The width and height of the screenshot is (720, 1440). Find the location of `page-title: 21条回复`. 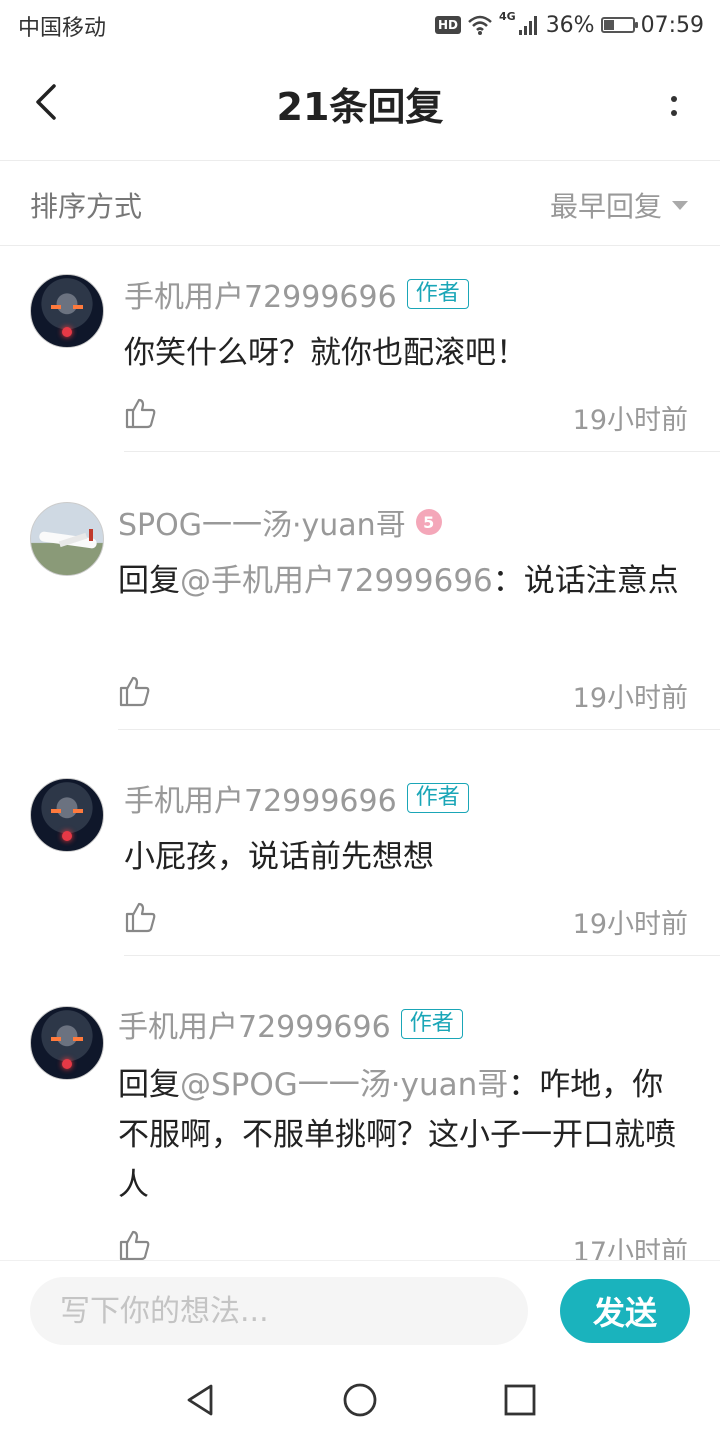

page-title: 21条回复 is located at coordinates (360, 107).